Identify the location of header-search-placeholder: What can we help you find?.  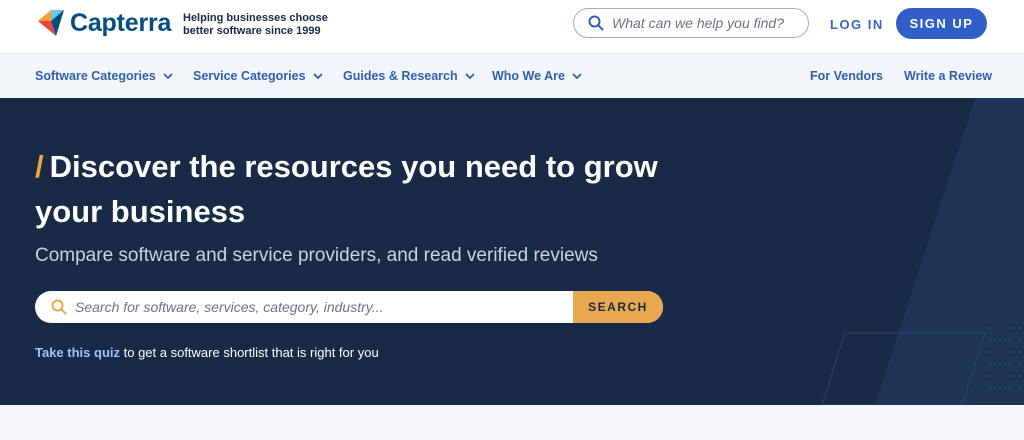
(698, 23).